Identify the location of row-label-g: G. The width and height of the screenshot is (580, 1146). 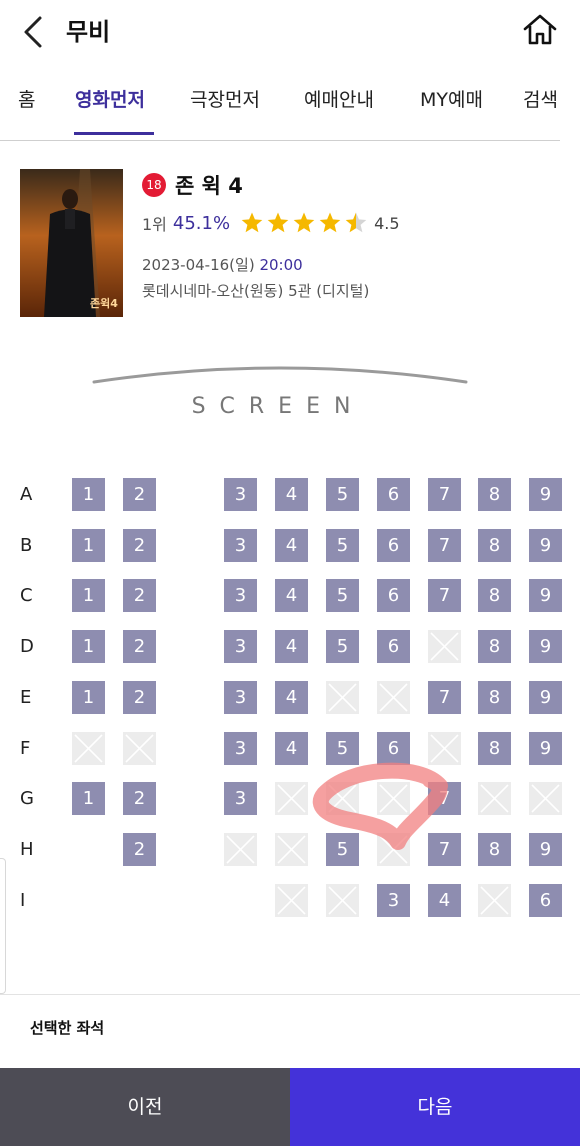
(27, 798).